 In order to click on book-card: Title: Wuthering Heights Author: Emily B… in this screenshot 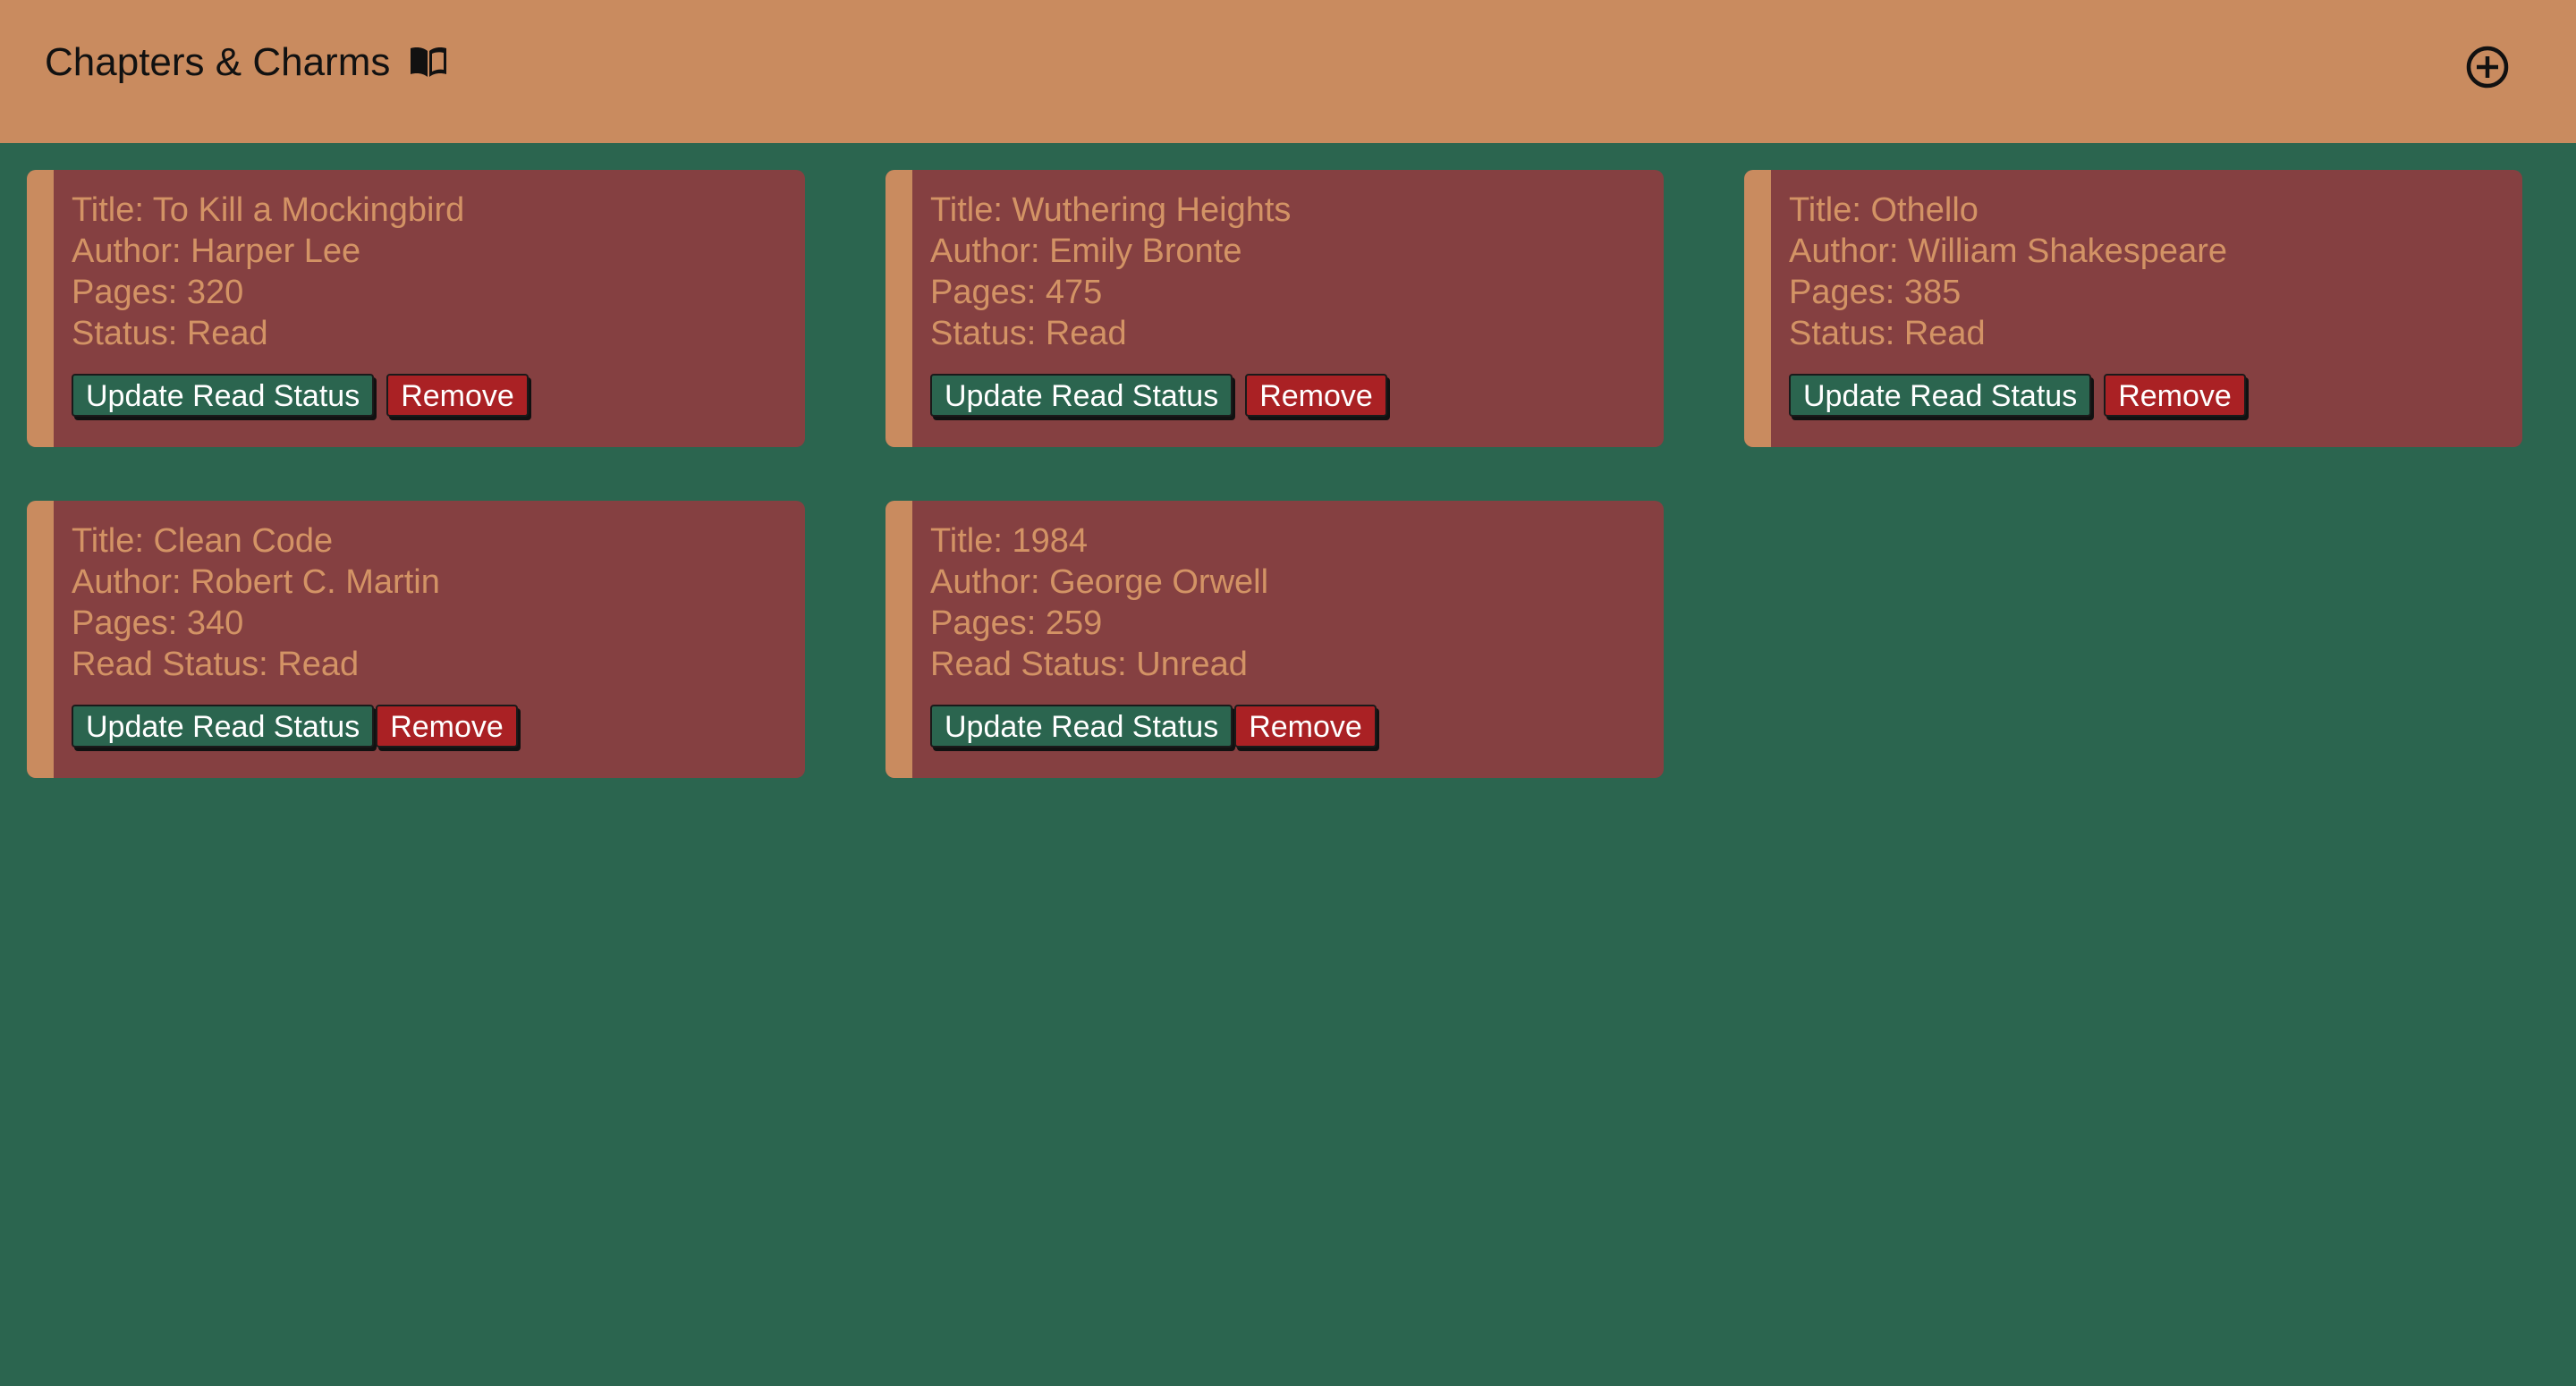, I will do `click(1275, 308)`.